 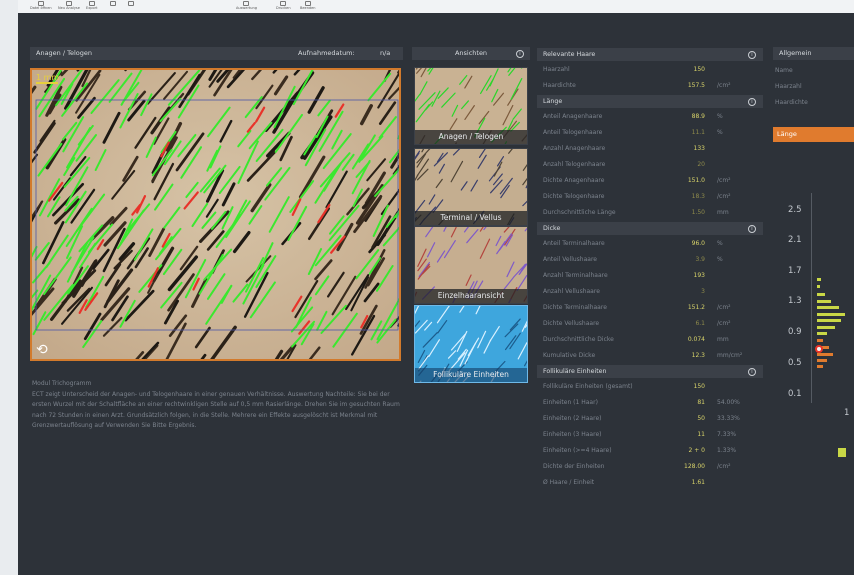 I want to click on toolbar-button-report: Auswertung, so click(x=246, y=5).